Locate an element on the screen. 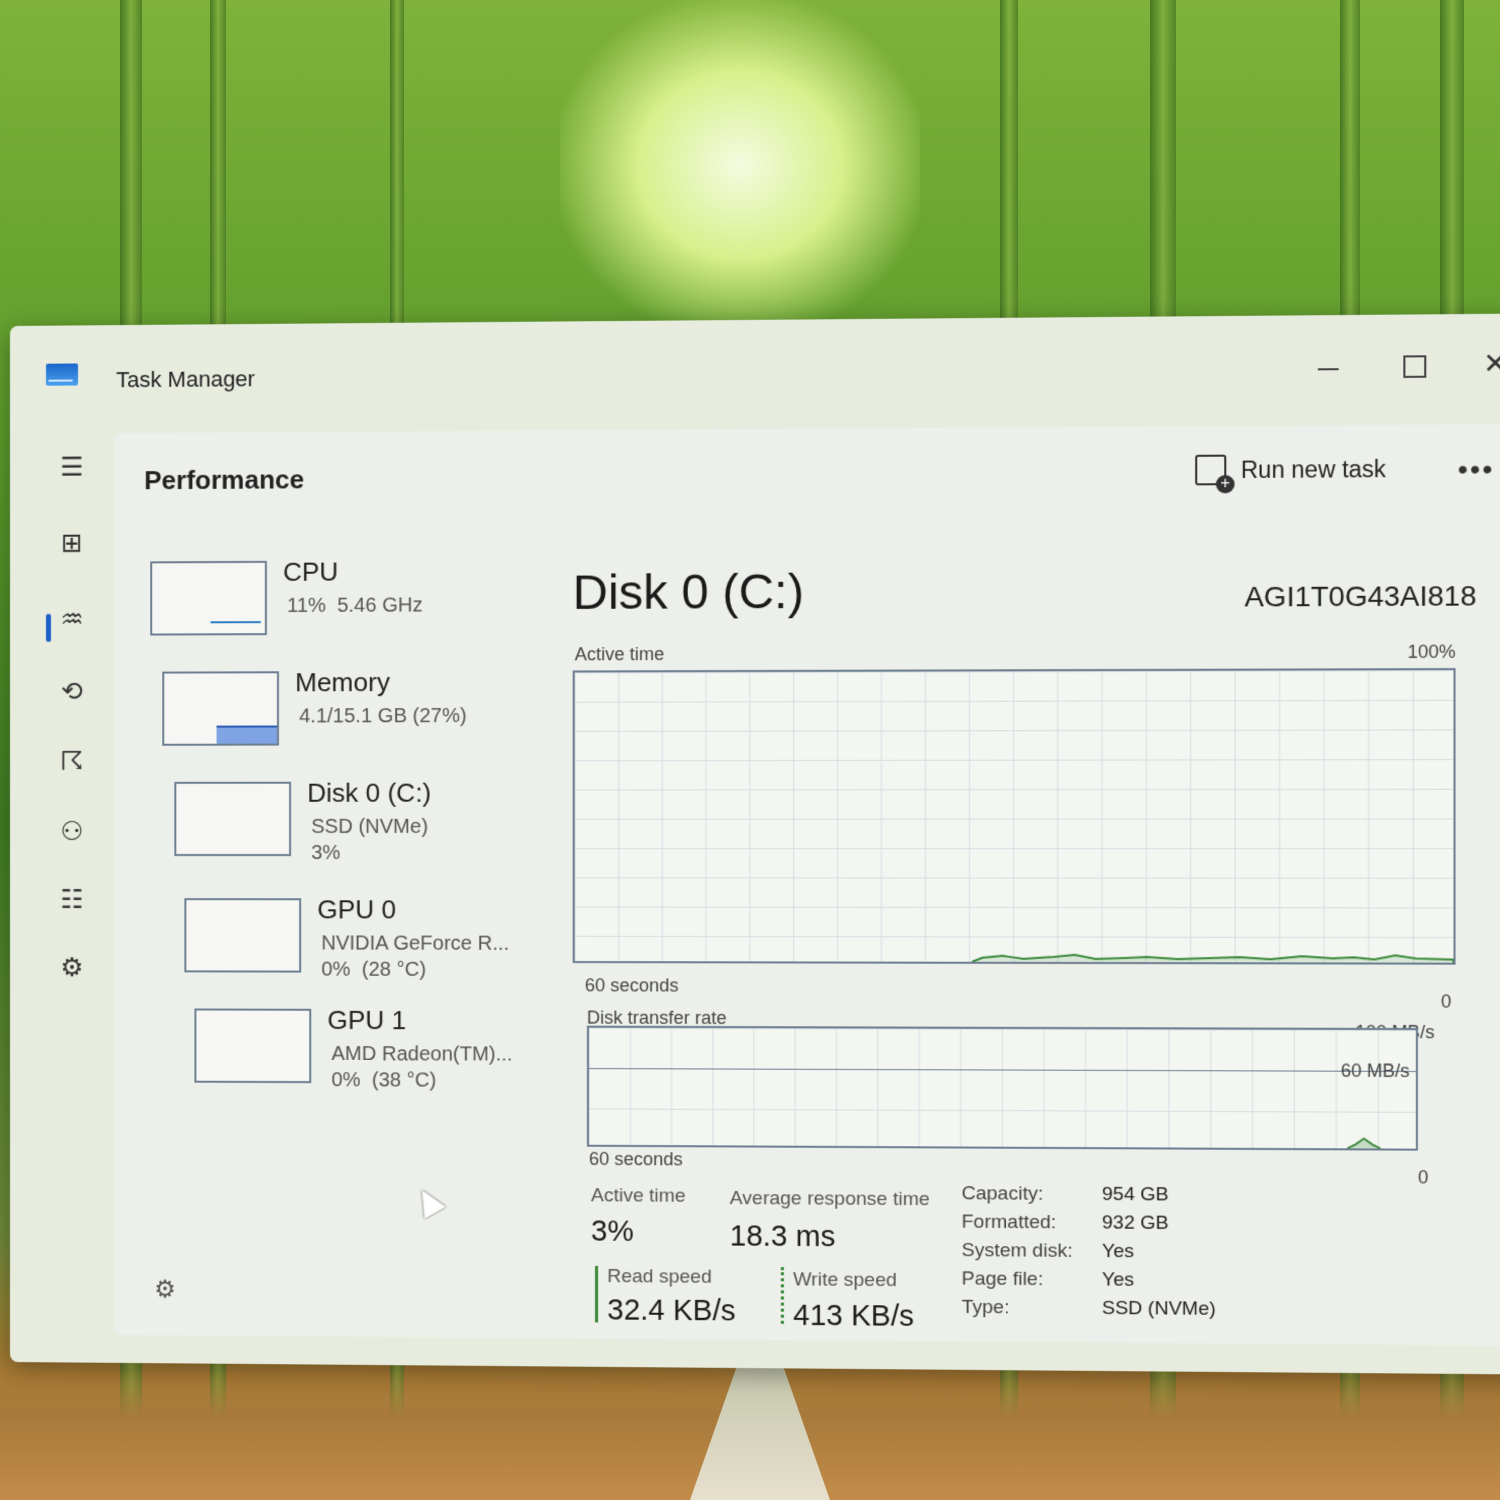 This screenshot has width=1500, height=1500. property-row: Type: SSD (NVMe) is located at coordinates (1089, 1312).